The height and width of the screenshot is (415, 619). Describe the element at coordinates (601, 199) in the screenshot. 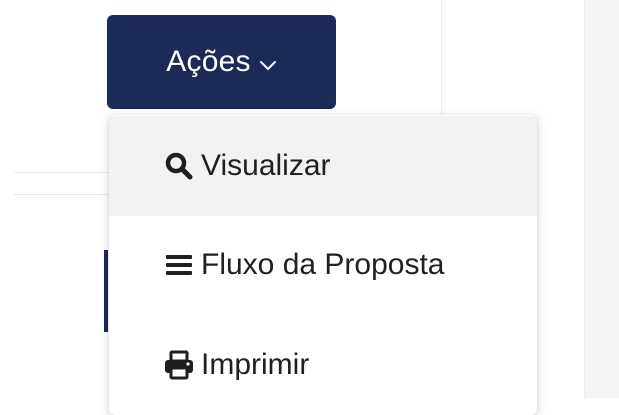

I see `right-side-panel` at that location.